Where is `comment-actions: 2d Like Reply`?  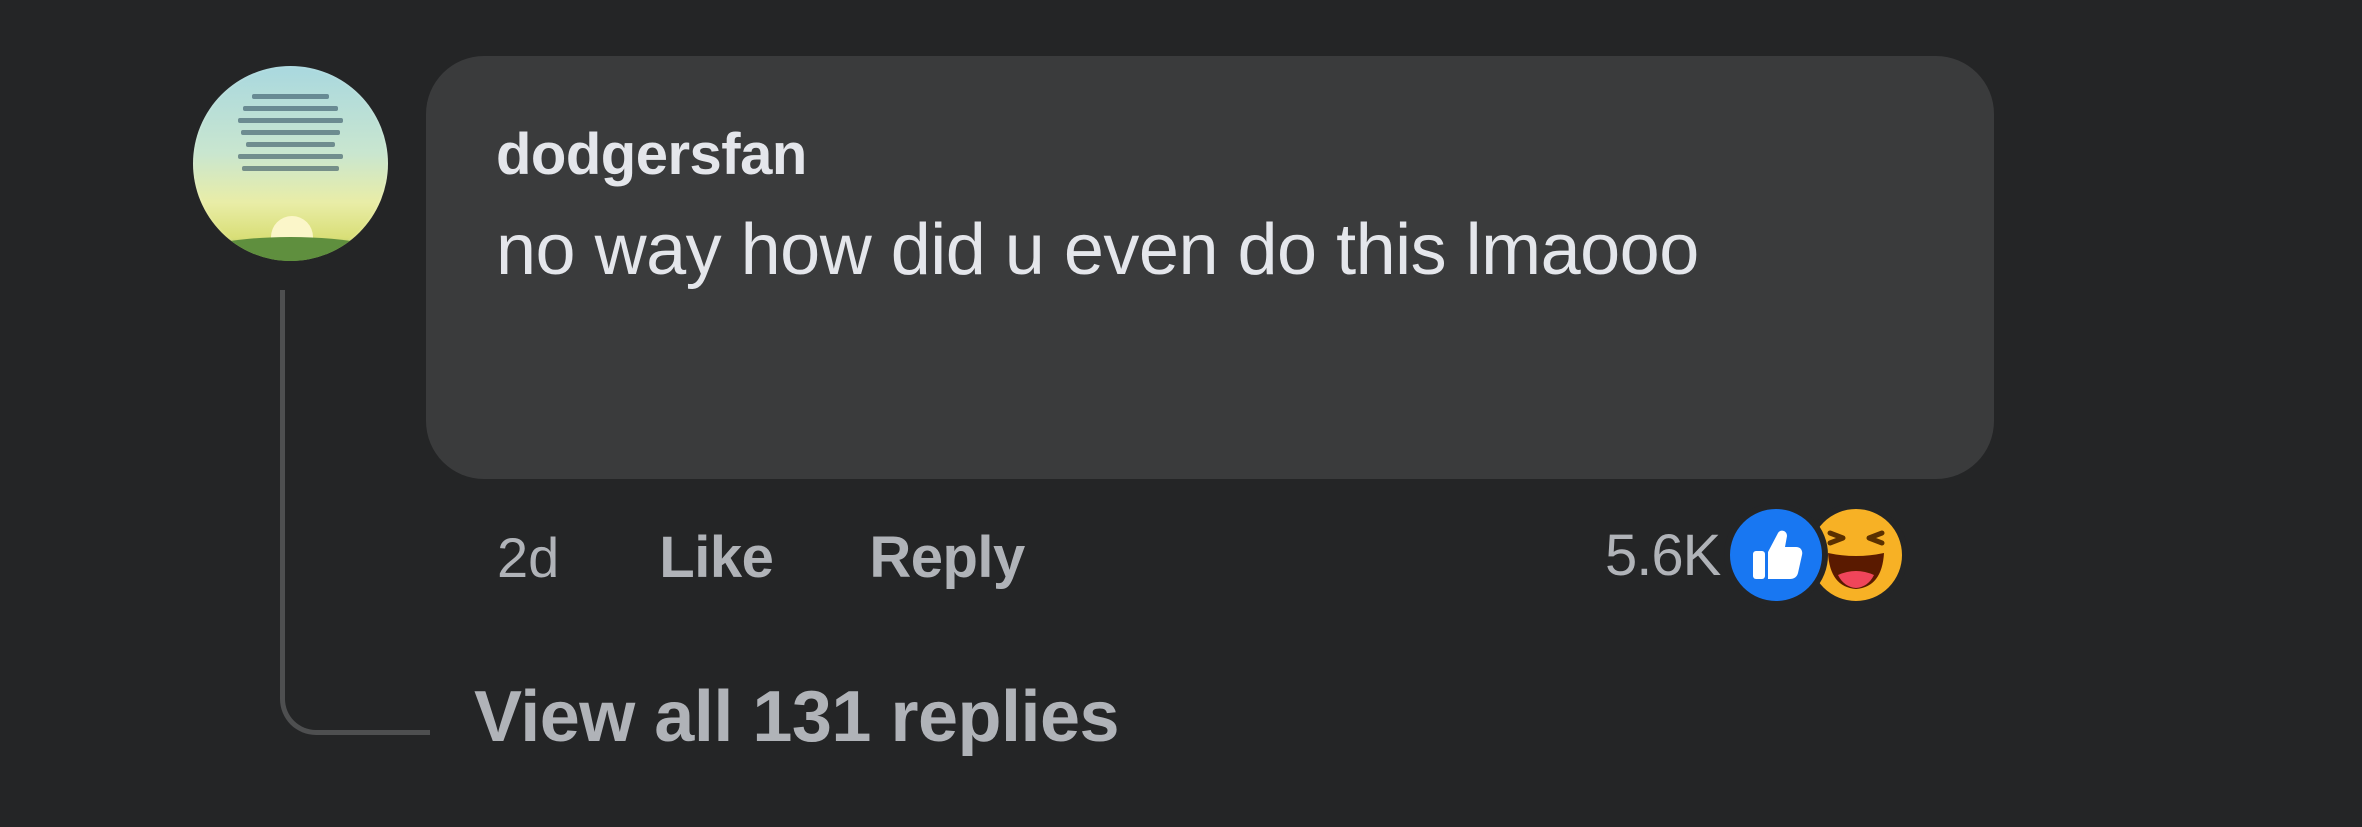
comment-actions: 2d Like Reply is located at coordinates (809, 557).